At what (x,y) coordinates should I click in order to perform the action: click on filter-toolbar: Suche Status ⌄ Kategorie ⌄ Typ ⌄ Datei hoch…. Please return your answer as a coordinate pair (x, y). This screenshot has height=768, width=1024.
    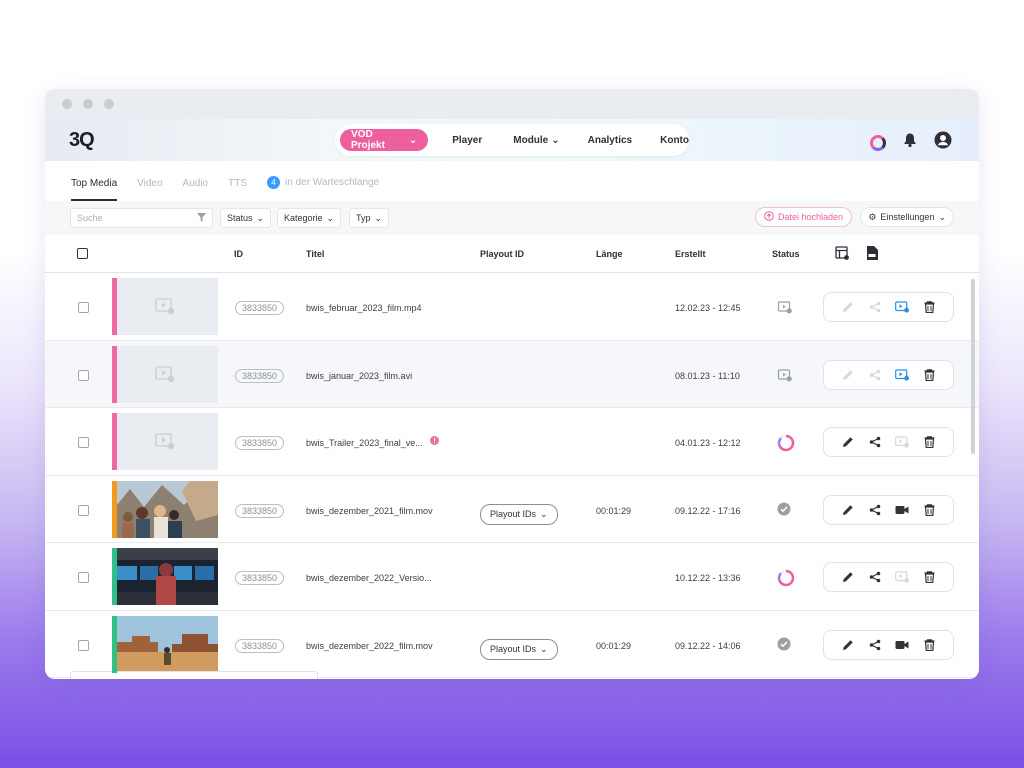
    Looking at the image, I should click on (512, 218).